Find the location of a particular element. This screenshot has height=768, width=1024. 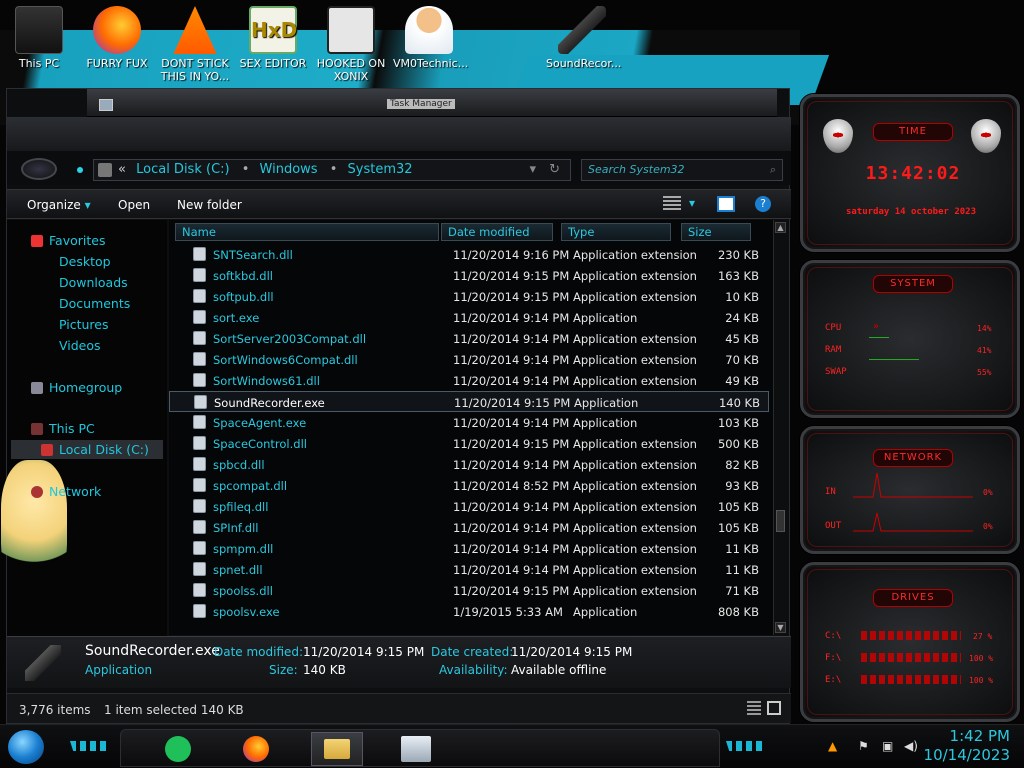

explorer-taskbar-button is located at coordinates (337, 749).